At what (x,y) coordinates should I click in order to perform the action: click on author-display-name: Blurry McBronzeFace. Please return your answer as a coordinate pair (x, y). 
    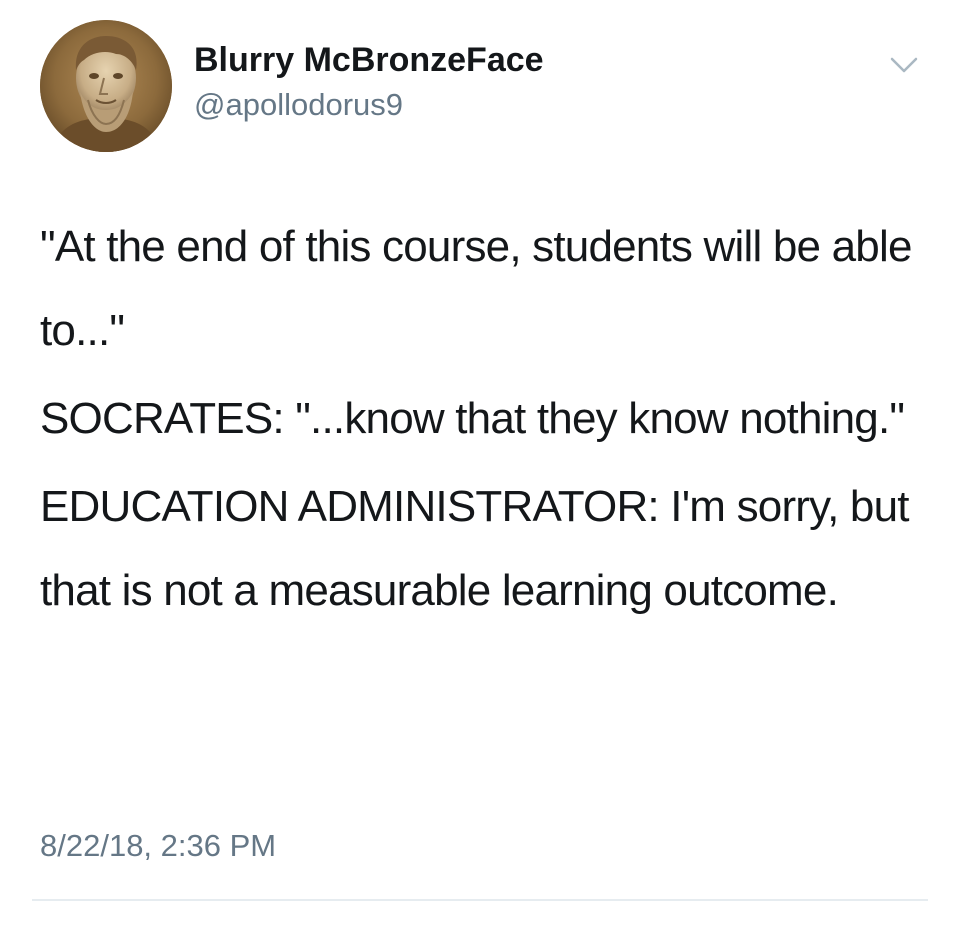
    Looking at the image, I should click on (369, 60).